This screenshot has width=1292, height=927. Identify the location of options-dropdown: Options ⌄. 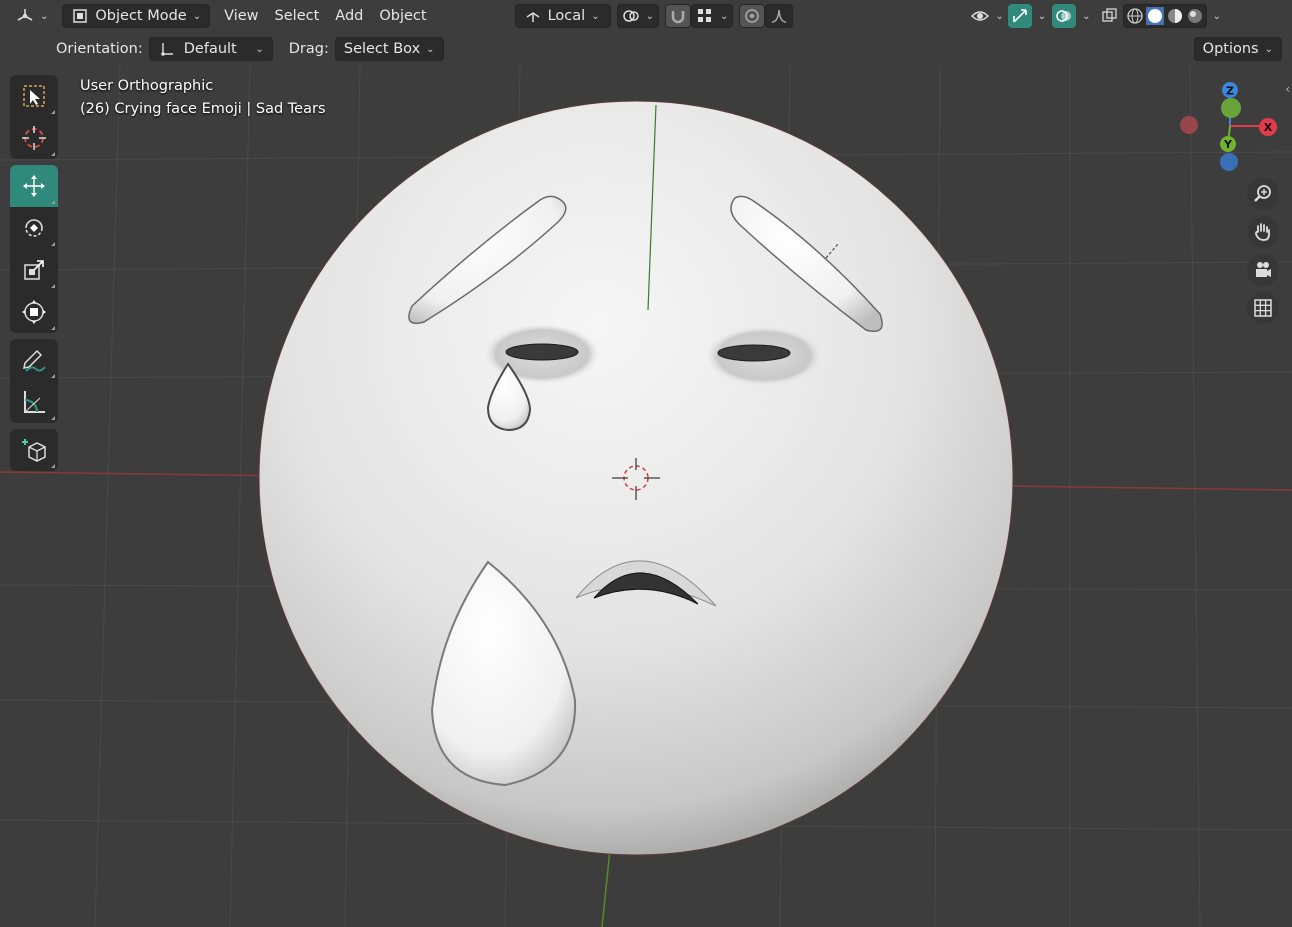
(1237, 49).